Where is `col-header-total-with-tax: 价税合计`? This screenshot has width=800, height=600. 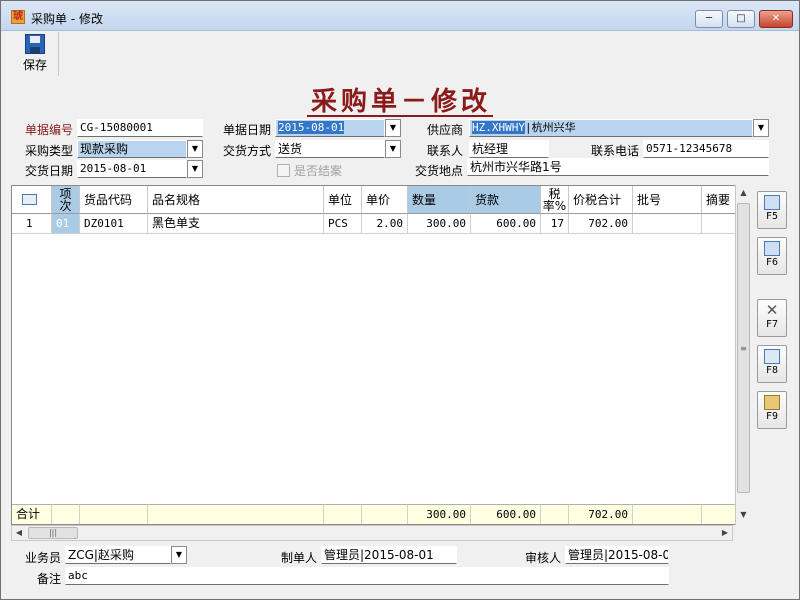
col-header-total-with-tax: 价税合计 is located at coordinates (601, 200).